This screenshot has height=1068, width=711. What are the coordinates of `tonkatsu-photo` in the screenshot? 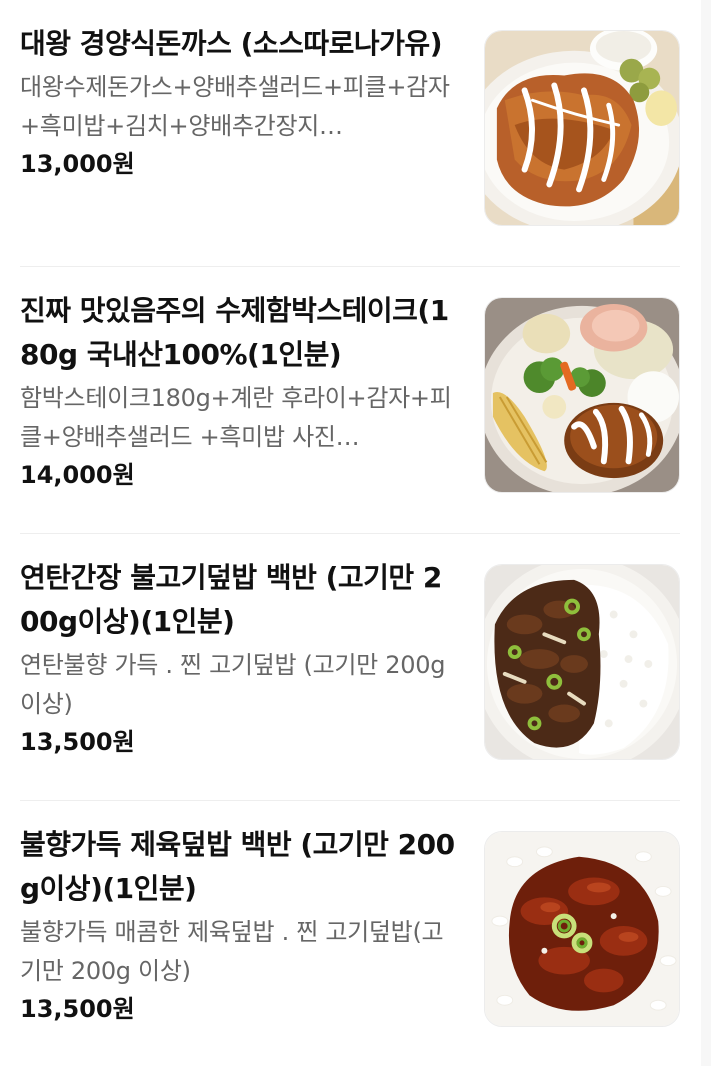 It's located at (582, 128).